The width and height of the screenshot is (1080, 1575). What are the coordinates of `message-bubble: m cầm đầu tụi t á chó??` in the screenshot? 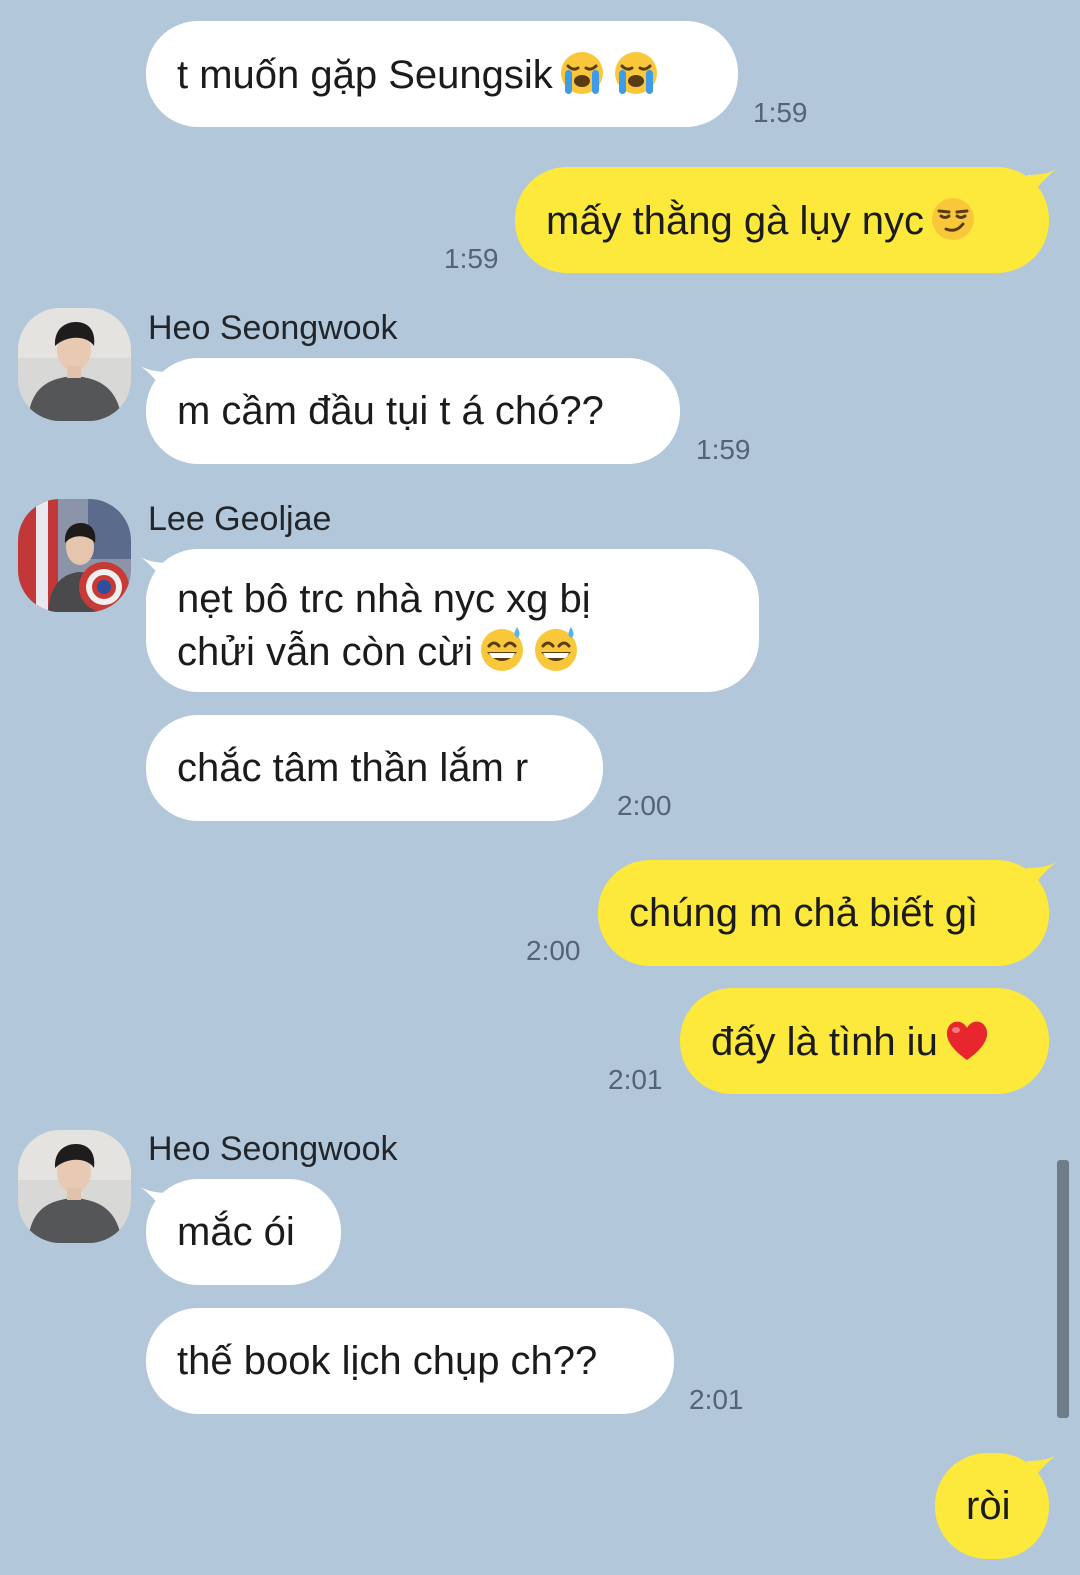 It's located at (413, 411).